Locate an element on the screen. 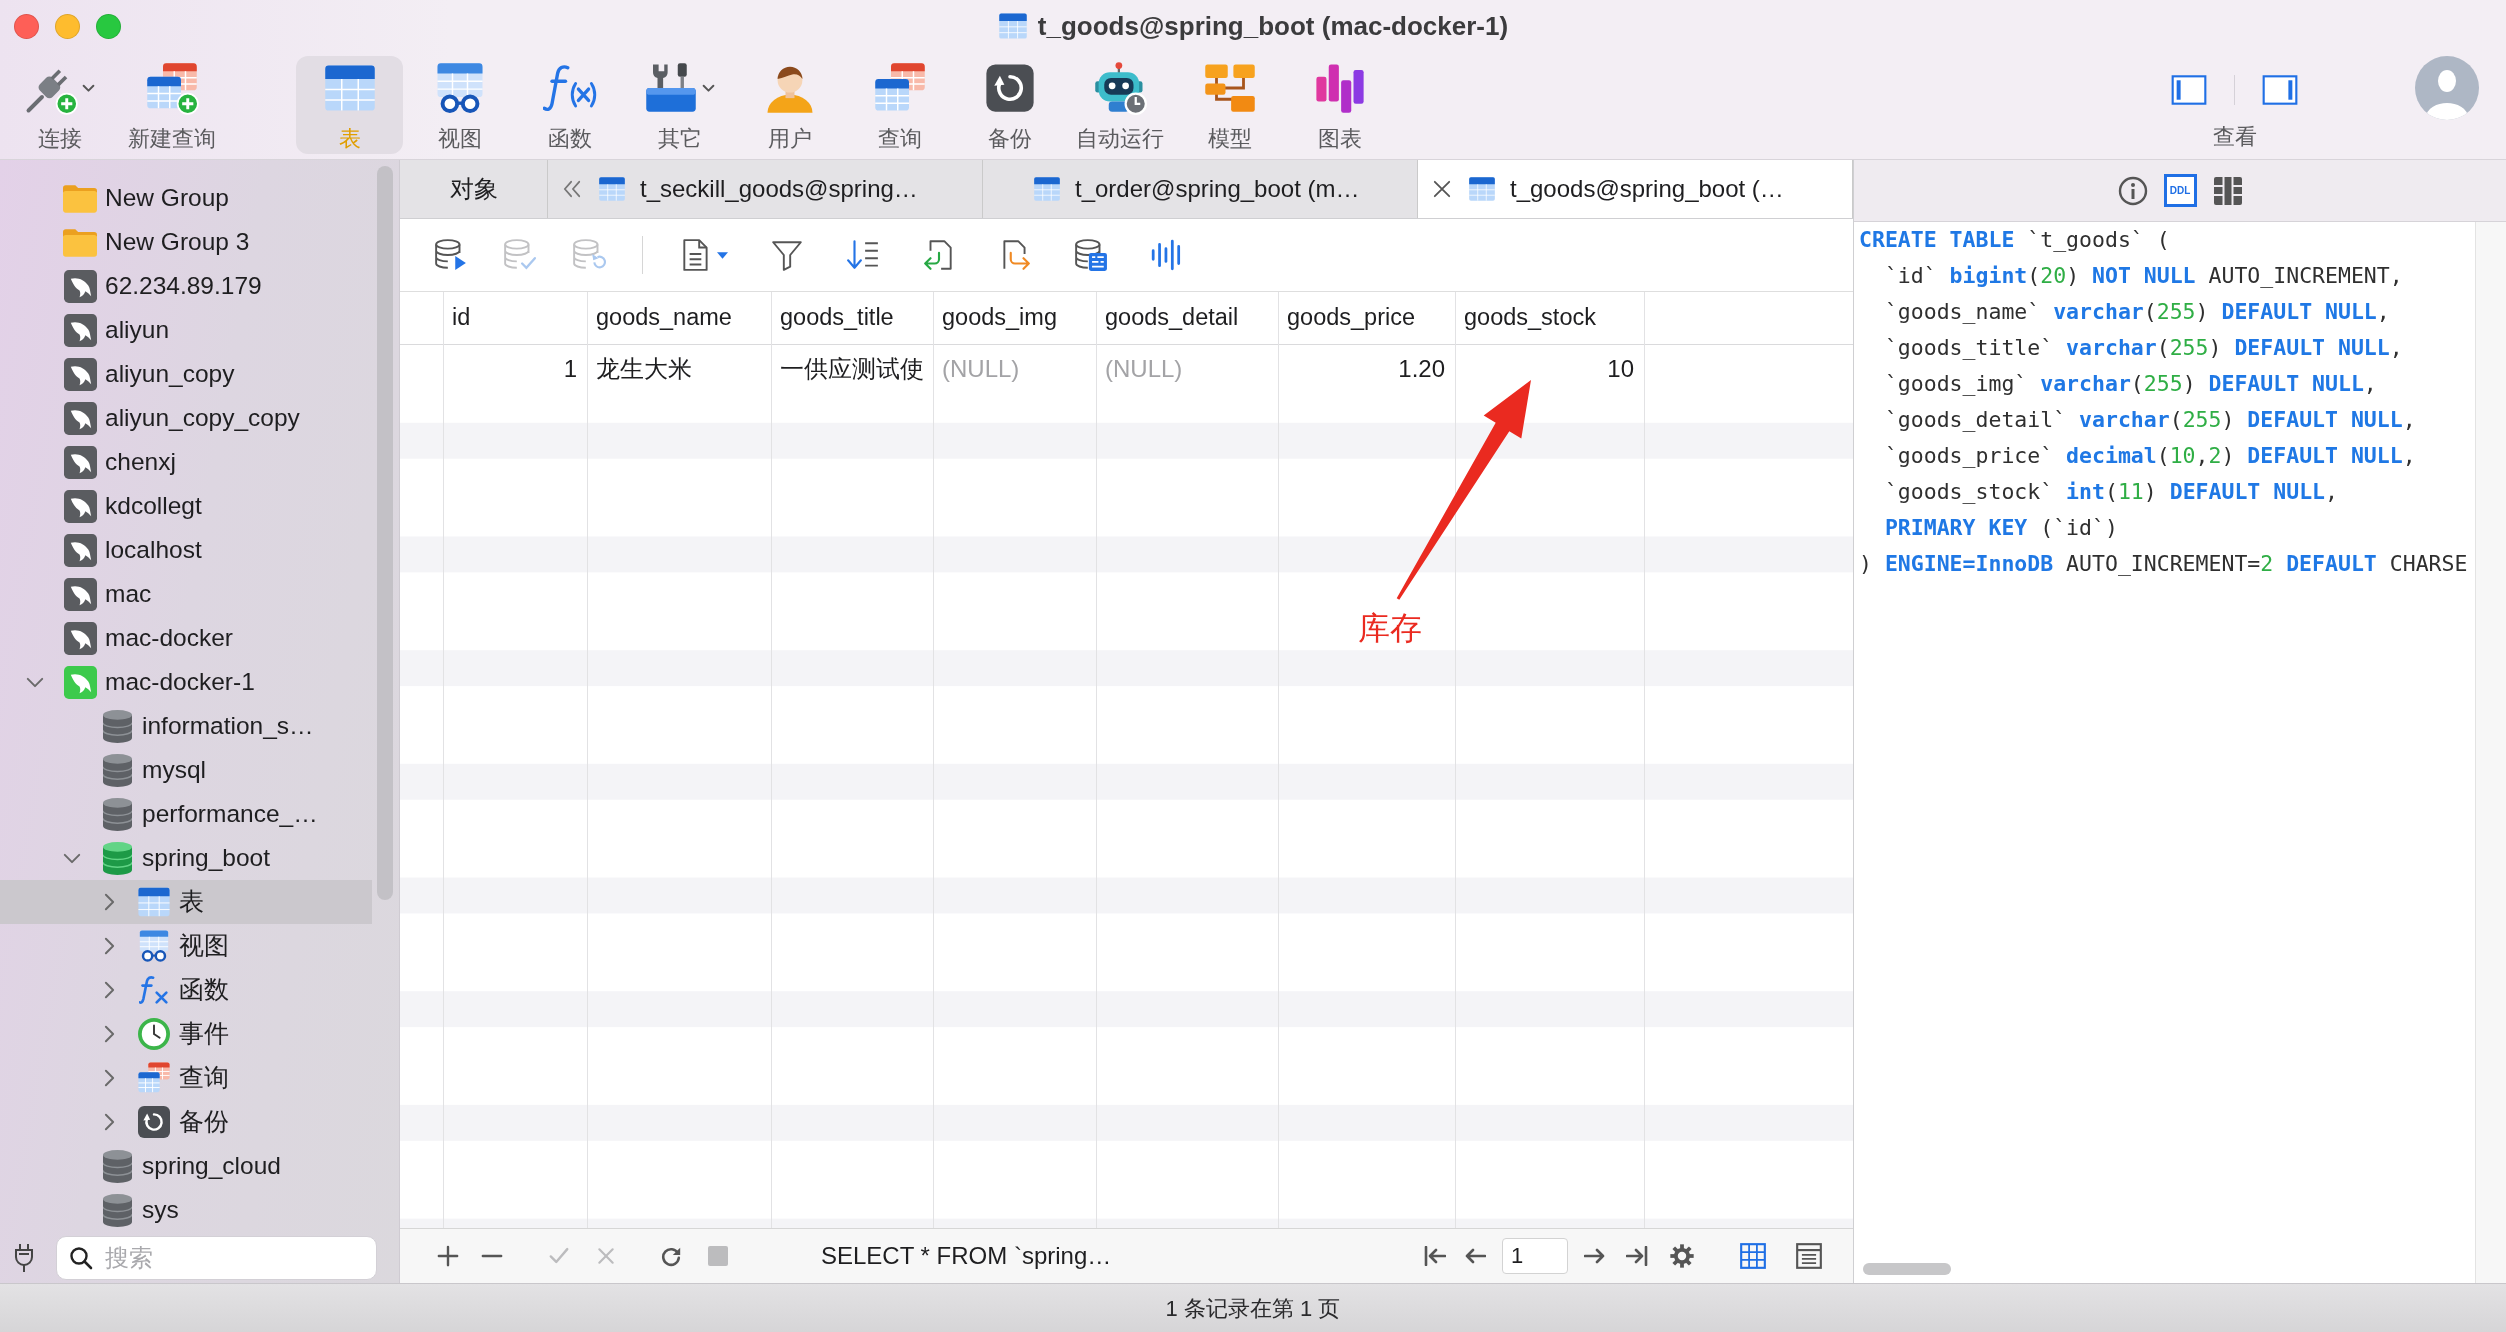 This screenshot has width=2506, height=1332. charts-button: 图表 is located at coordinates (1339, 105).